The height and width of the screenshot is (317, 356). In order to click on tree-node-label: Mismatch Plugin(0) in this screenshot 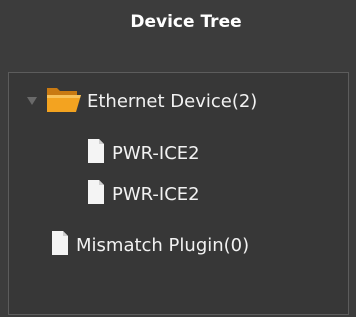, I will do `click(163, 245)`.